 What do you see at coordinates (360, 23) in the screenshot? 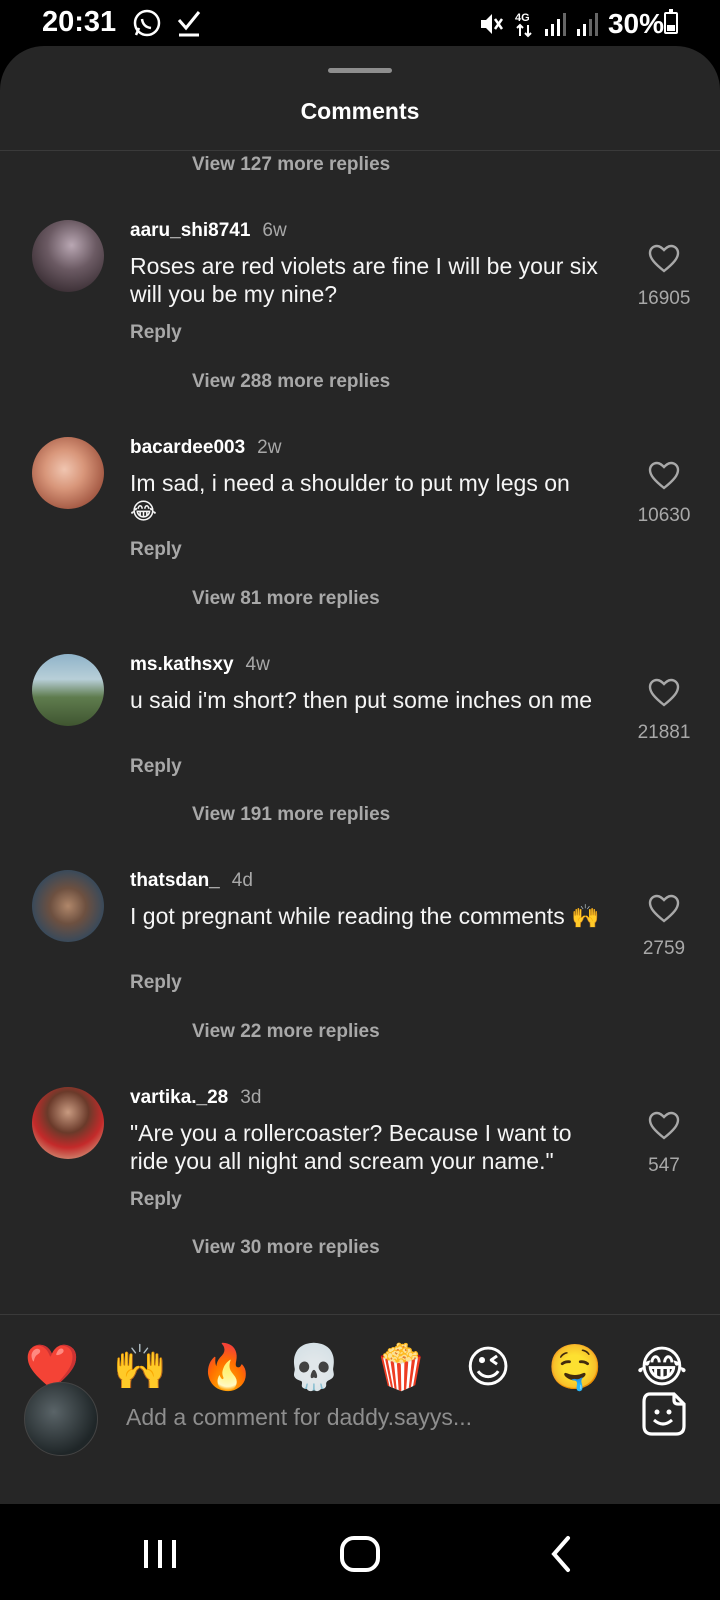
I see `status-bar: 20:31 4G 30%` at bounding box center [360, 23].